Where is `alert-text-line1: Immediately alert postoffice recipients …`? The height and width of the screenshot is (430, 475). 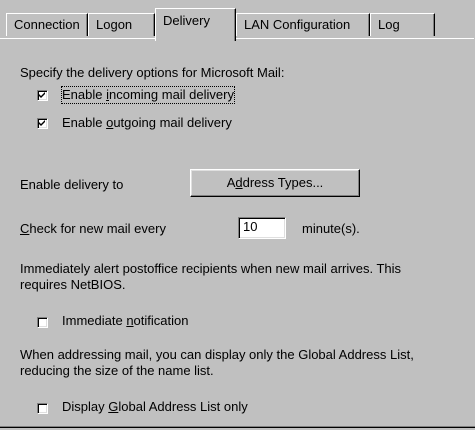 alert-text-line1: Immediately alert postoffice recipients … is located at coordinates (211, 268).